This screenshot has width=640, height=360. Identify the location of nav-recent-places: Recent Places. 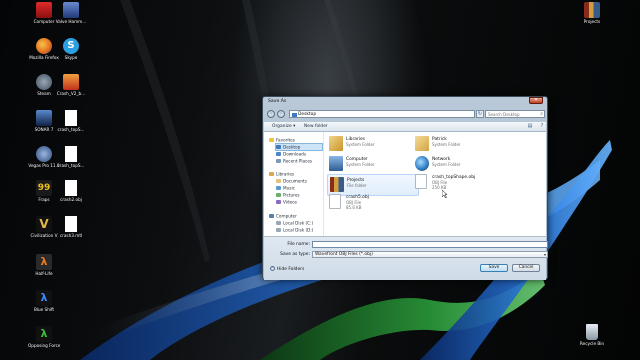
(294, 161).